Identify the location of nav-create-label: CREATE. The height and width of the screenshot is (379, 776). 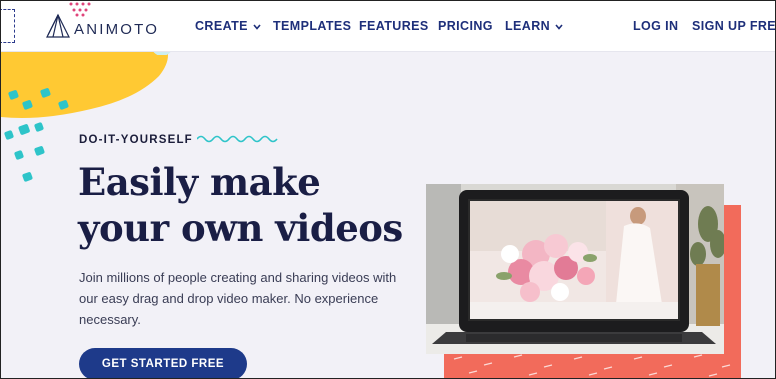
(221, 26).